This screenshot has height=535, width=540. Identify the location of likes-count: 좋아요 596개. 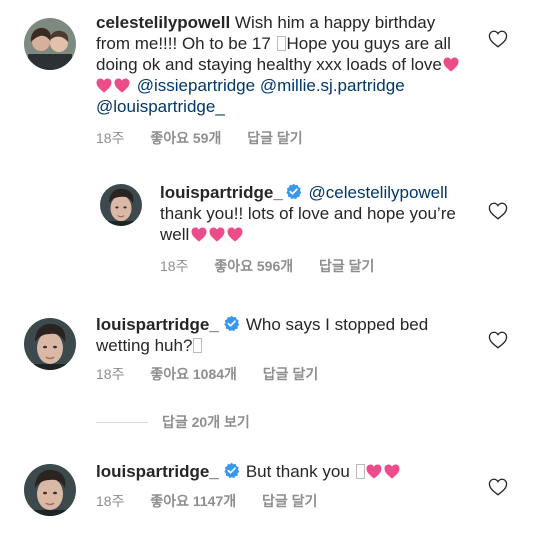
(253, 266).